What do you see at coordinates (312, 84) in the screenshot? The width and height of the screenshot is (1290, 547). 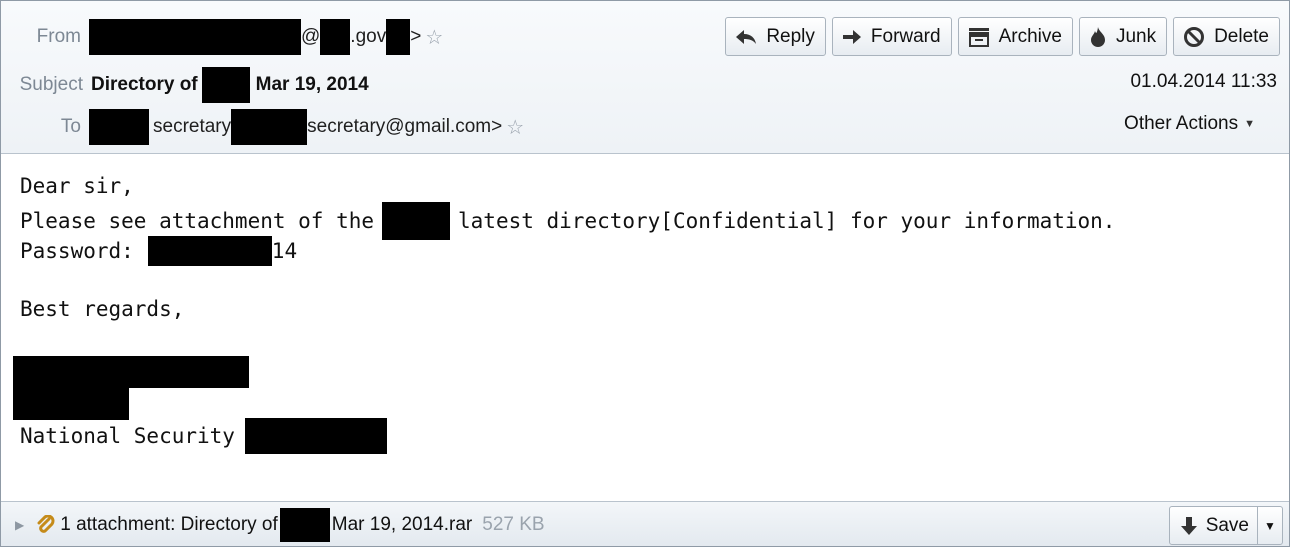 I see `subject-suffix: Mar 19, 2014` at bounding box center [312, 84].